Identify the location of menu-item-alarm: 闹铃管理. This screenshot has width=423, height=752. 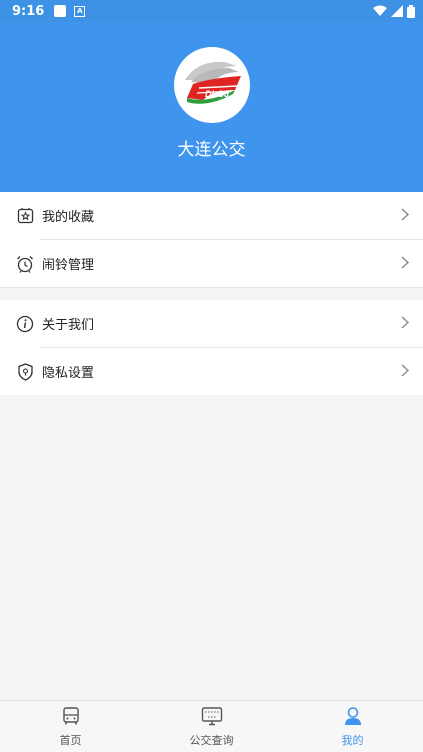
(211, 263).